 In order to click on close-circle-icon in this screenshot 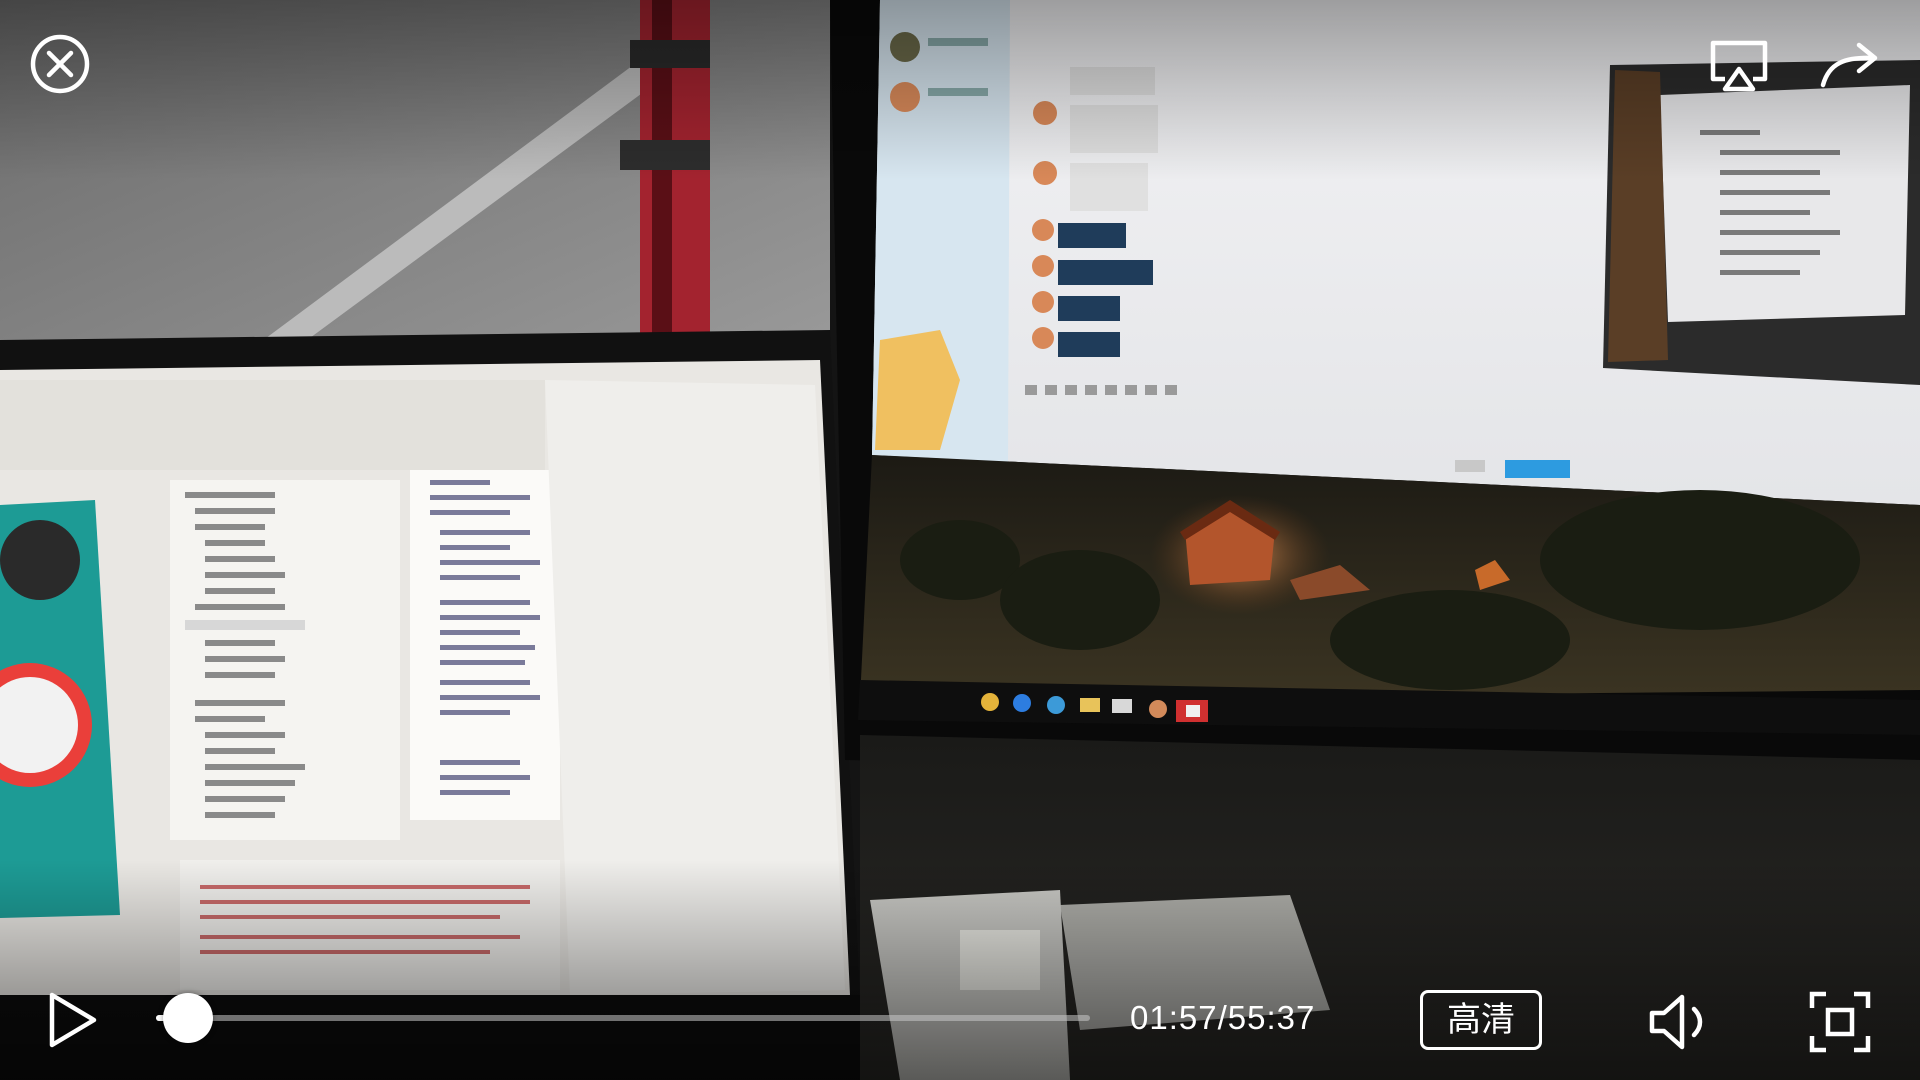, I will do `click(60, 64)`.